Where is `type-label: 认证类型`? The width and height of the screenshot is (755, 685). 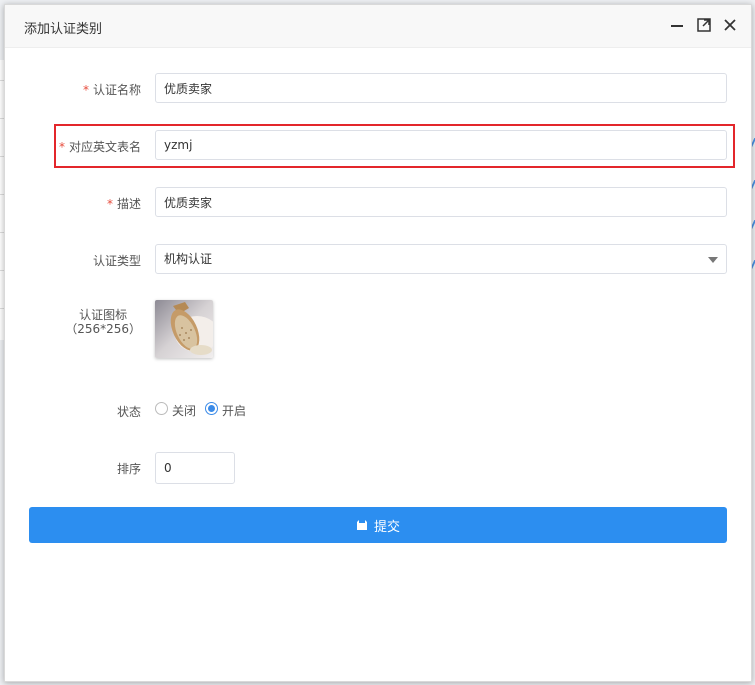
type-label: 认证类型 is located at coordinates (116, 261).